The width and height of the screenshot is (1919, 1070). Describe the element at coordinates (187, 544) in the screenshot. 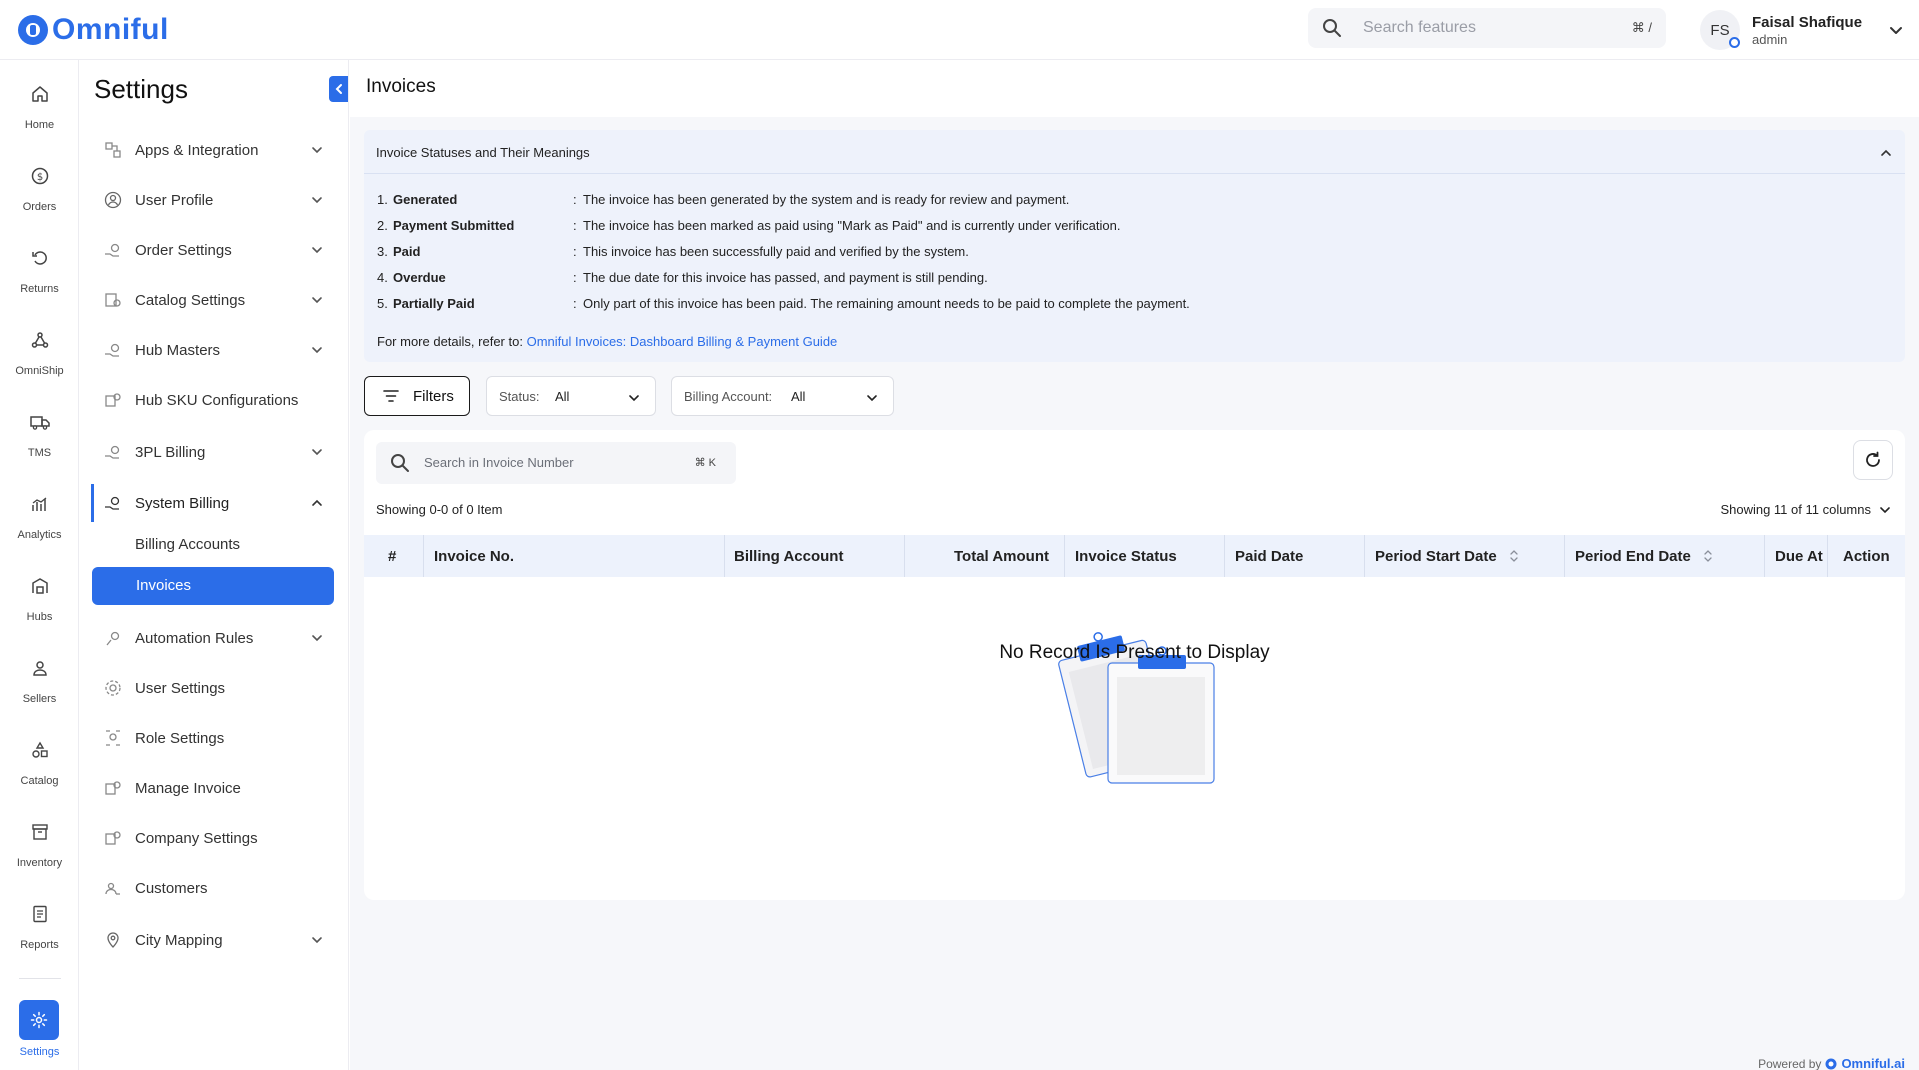

I see `settings-subitem-billing-accounts: Billing Accounts` at that location.